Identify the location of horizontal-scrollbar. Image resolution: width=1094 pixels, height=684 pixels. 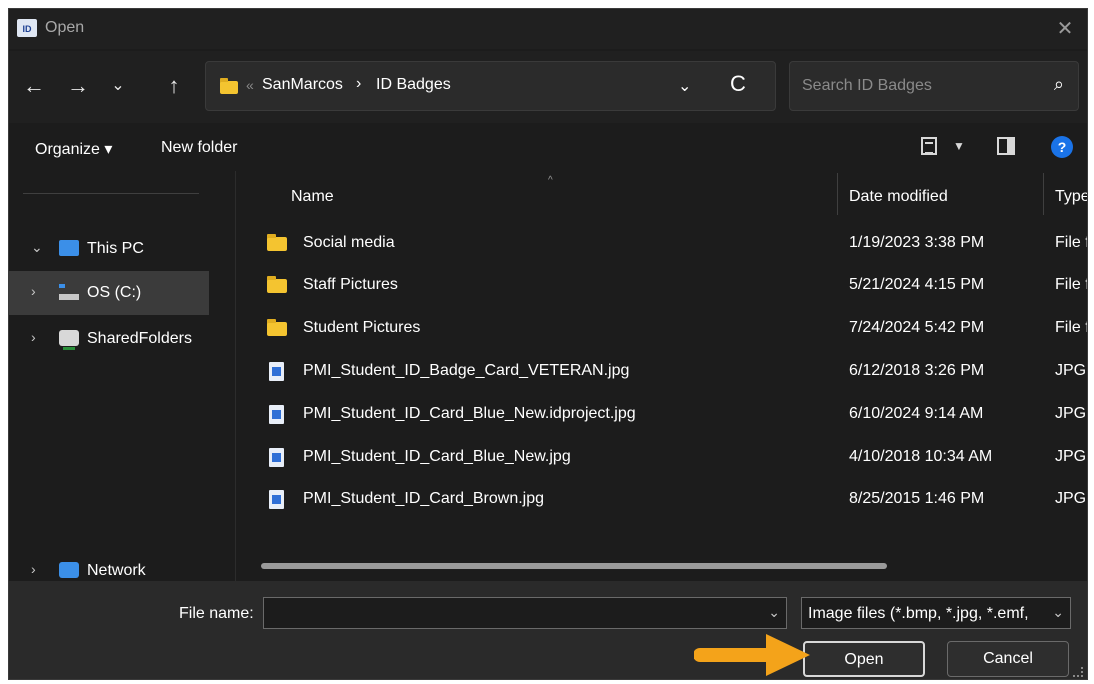
(667, 566).